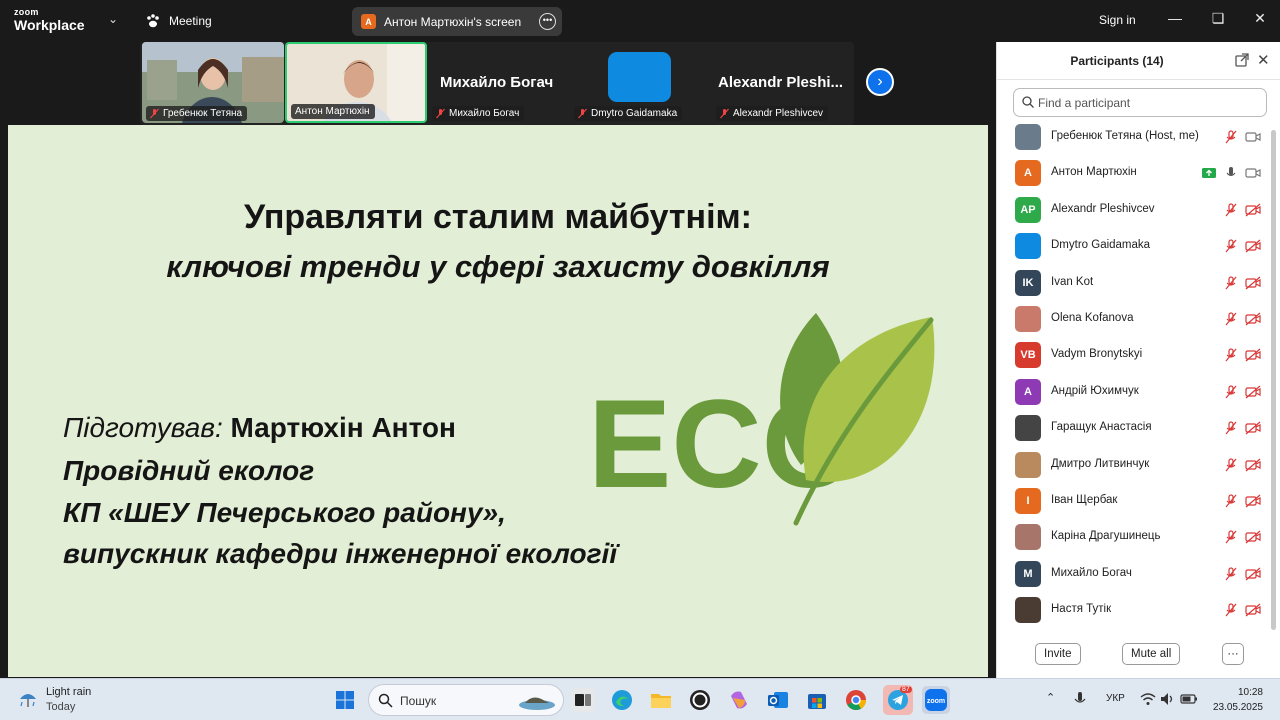  I want to click on language-indicator: УКР, so click(1115, 698).